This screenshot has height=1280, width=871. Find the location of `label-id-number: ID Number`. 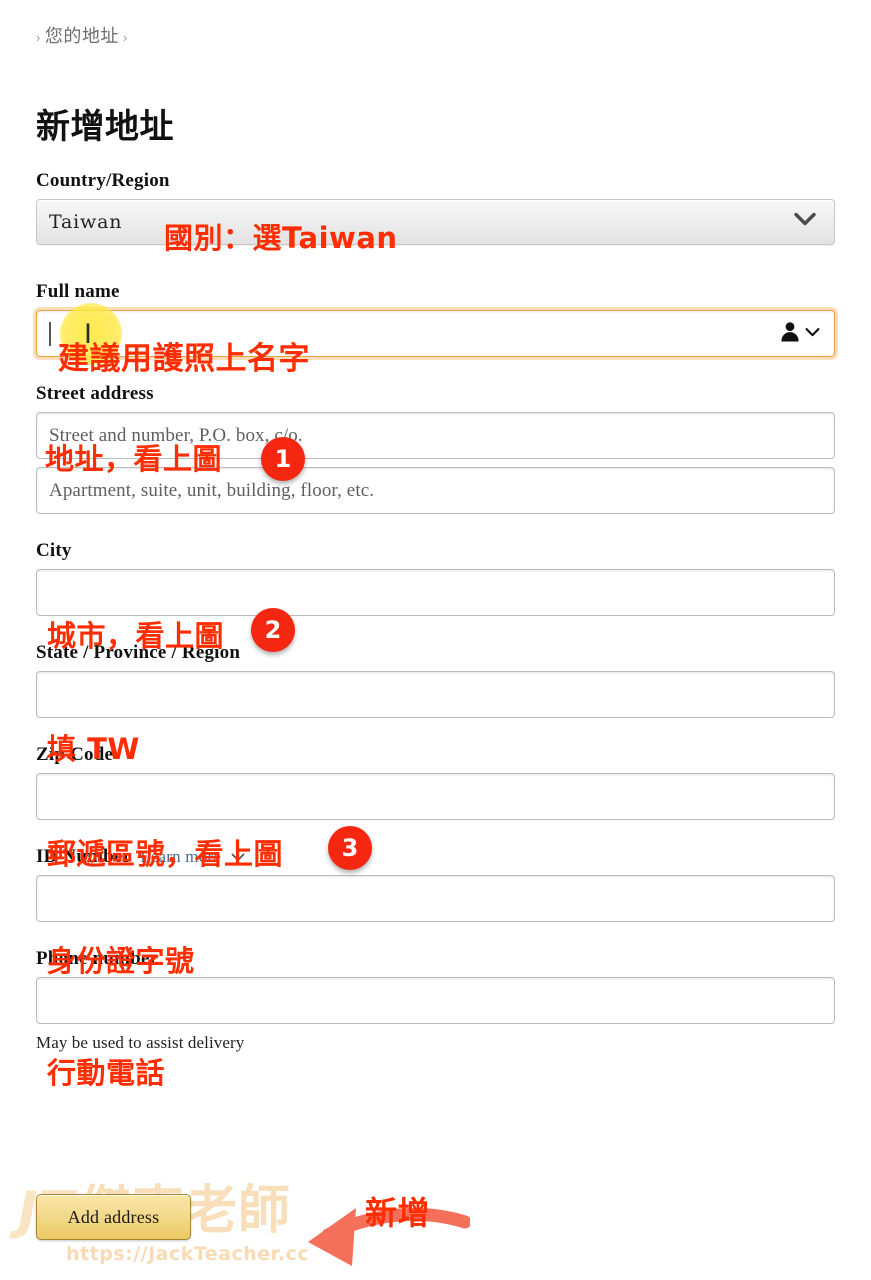

label-id-number: ID Number is located at coordinates (84, 856).